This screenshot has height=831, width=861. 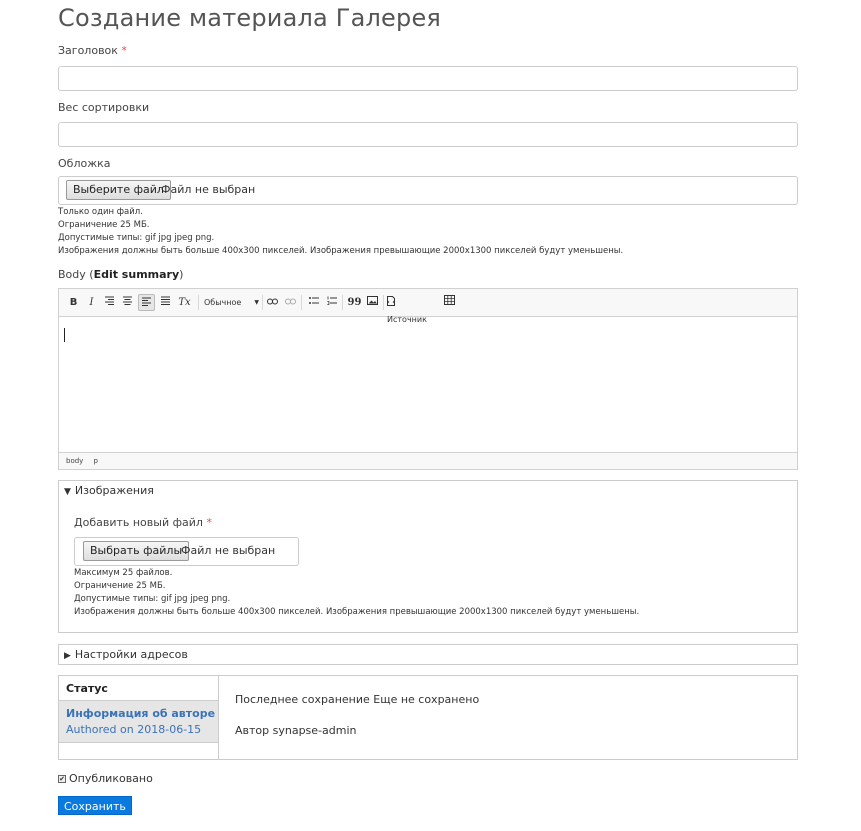 What do you see at coordinates (152, 599) in the screenshot?
I see `images-hint-types: Допустимые типы: gif jpg jpeg png.` at bounding box center [152, 599].